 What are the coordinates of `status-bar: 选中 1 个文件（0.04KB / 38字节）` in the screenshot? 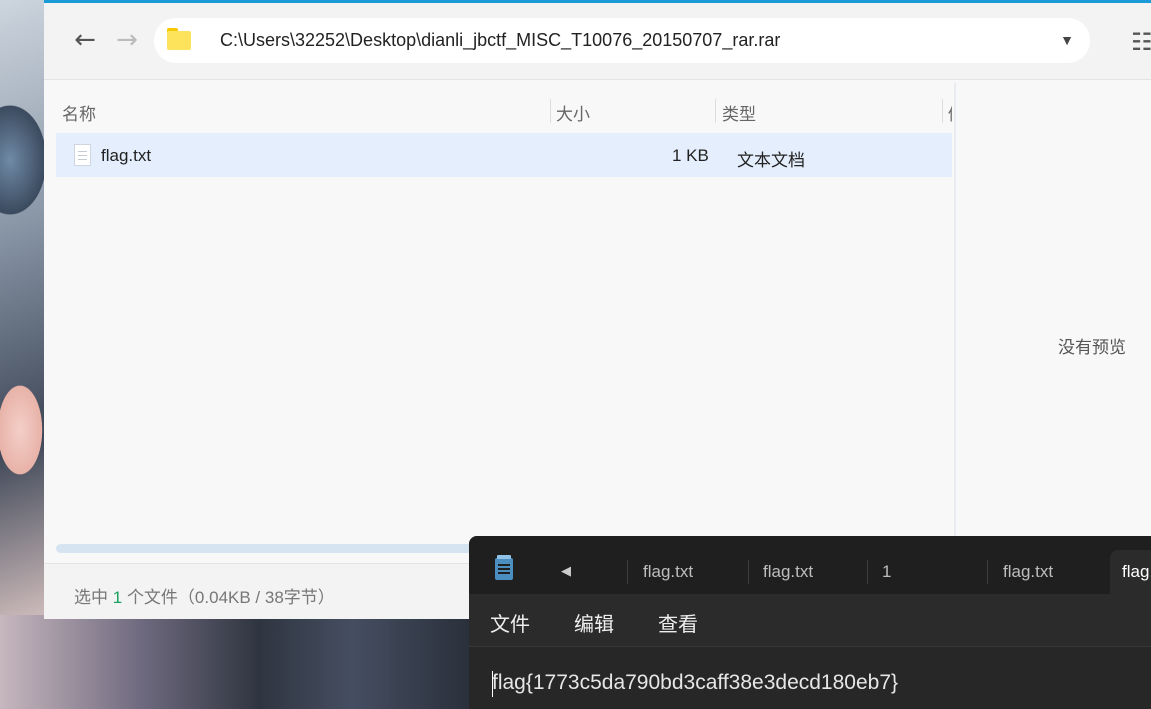 It's located at (257, 591).